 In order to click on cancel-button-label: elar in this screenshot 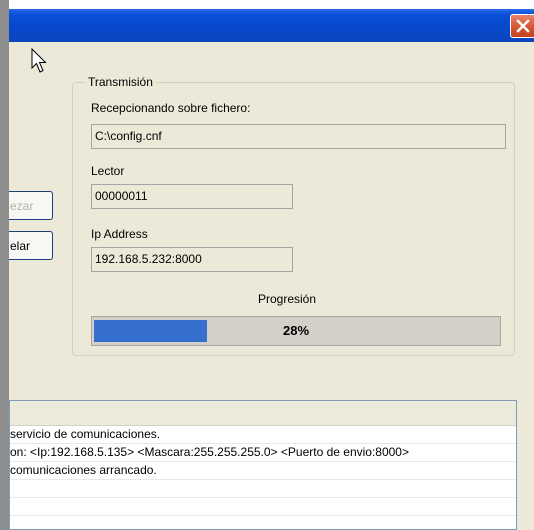, I will do `click(20, 245)`.